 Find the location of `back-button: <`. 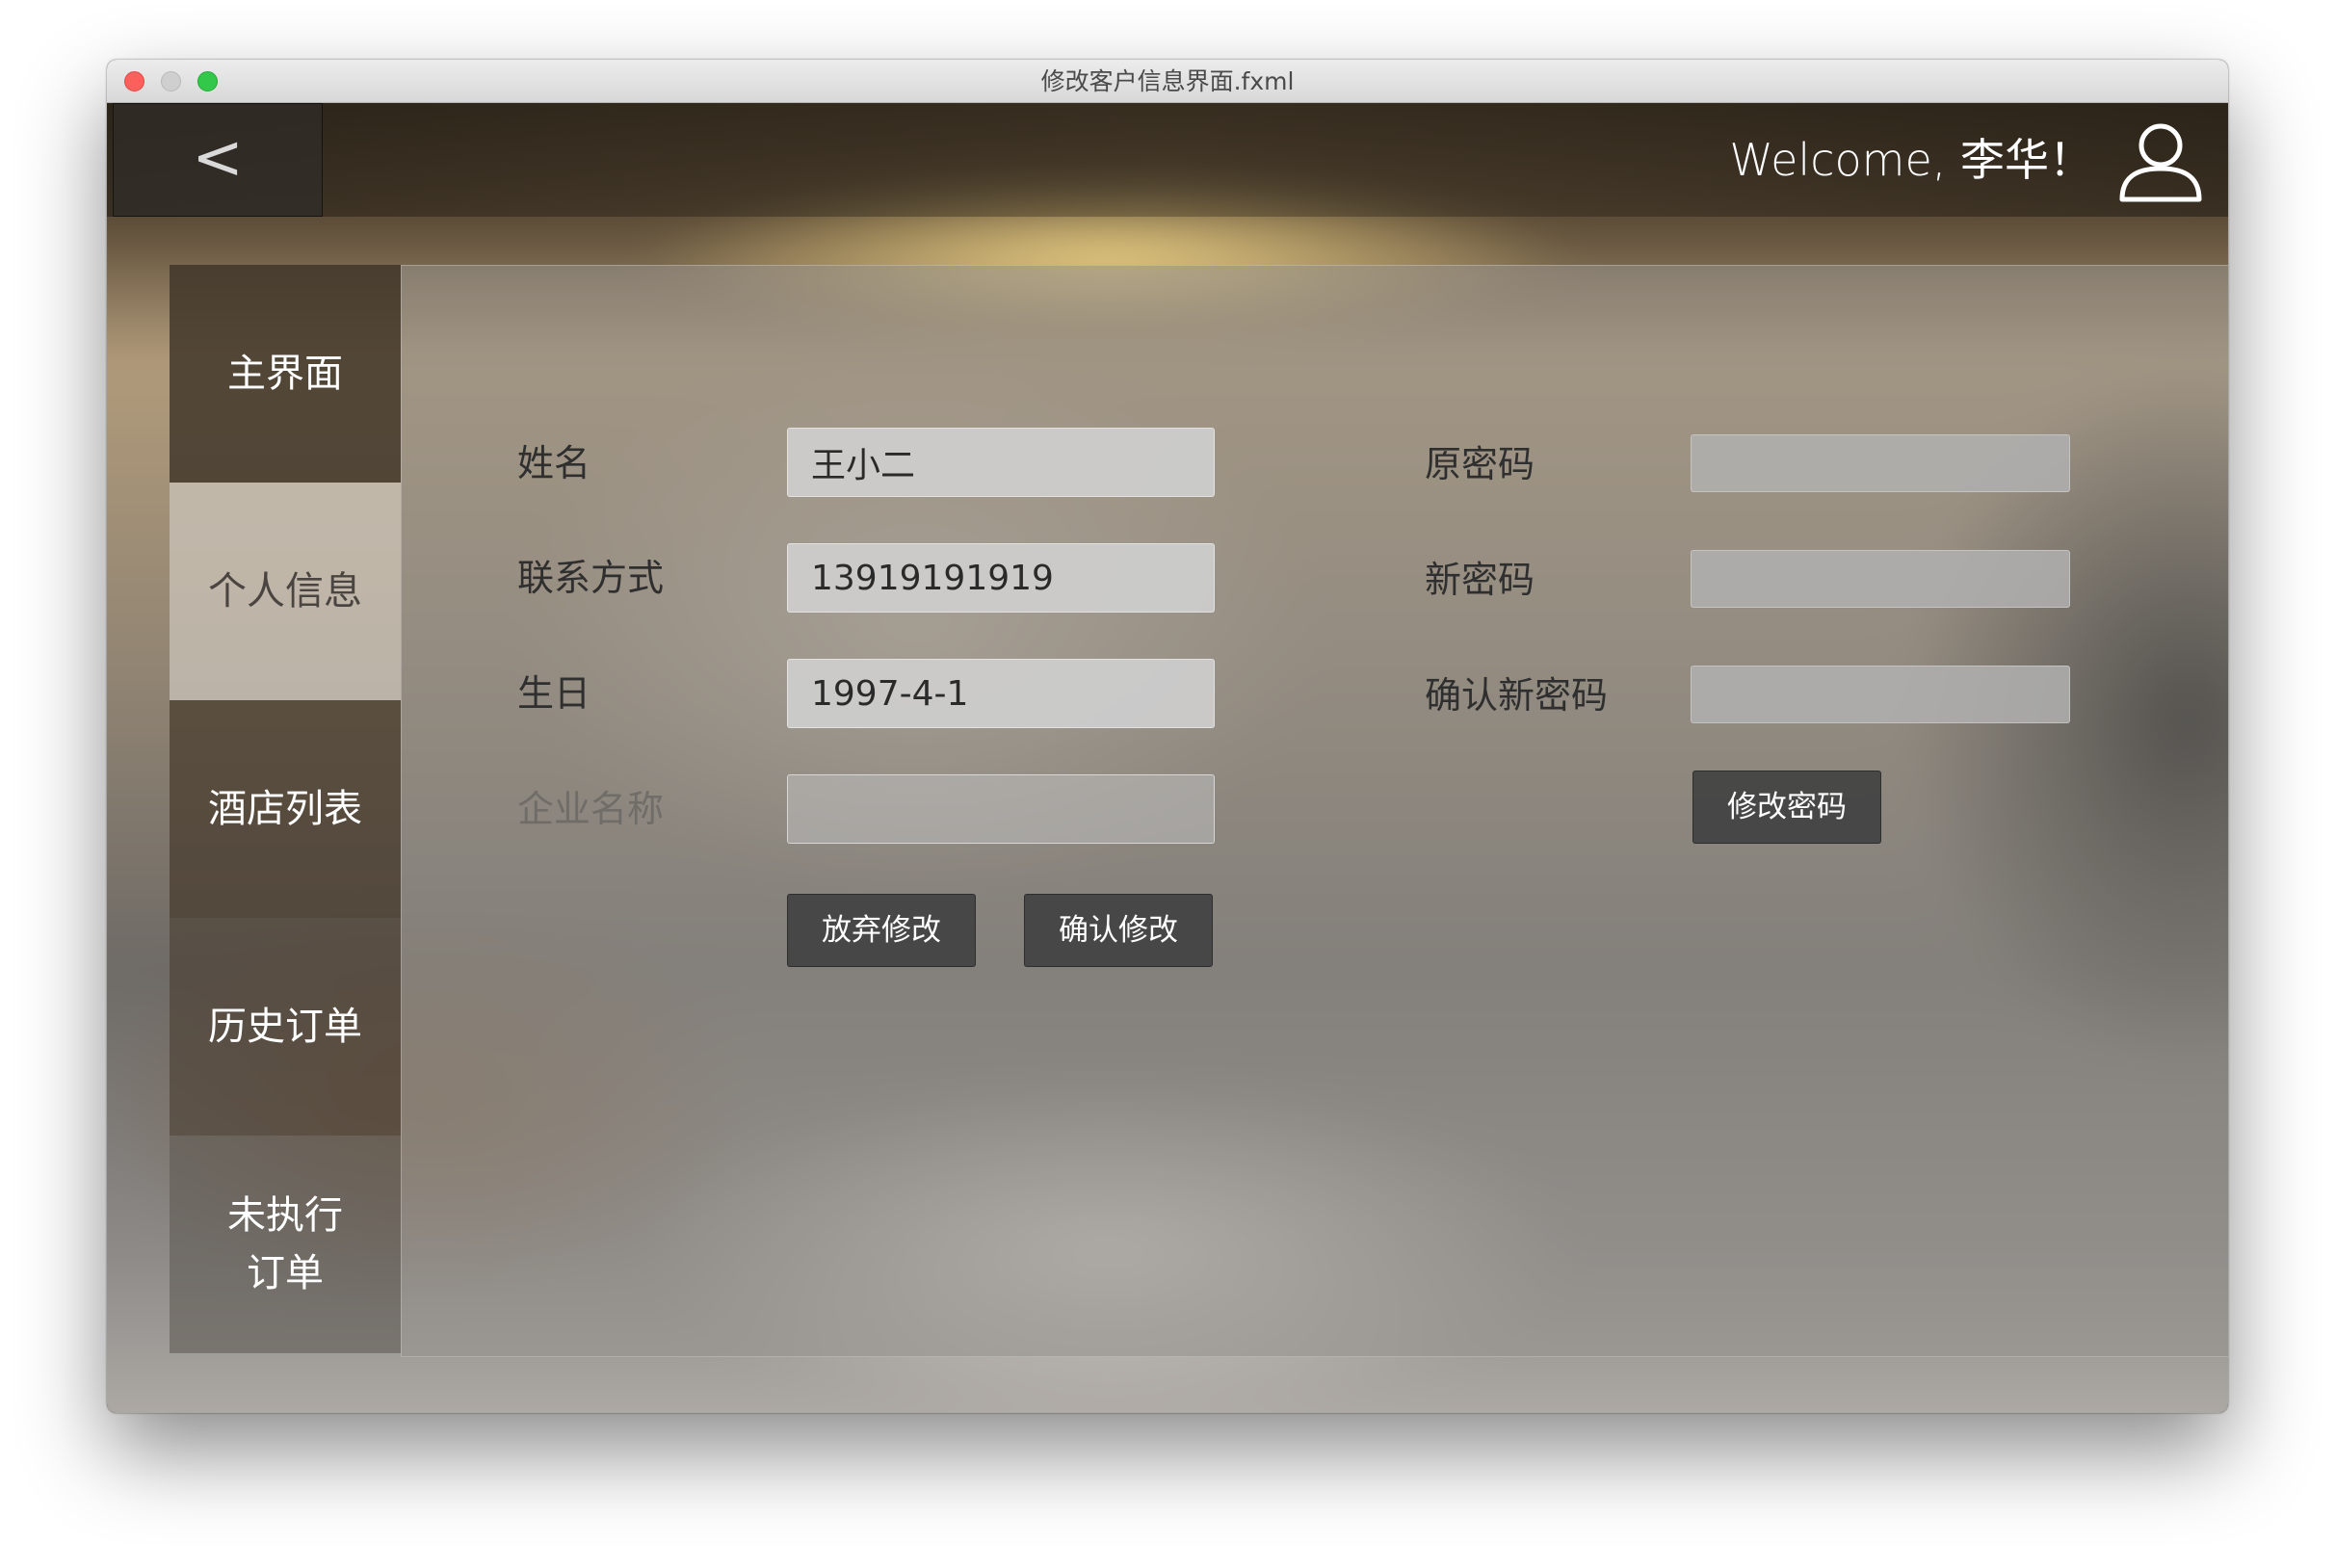

back-button: < is located at coordinates (218, 160).